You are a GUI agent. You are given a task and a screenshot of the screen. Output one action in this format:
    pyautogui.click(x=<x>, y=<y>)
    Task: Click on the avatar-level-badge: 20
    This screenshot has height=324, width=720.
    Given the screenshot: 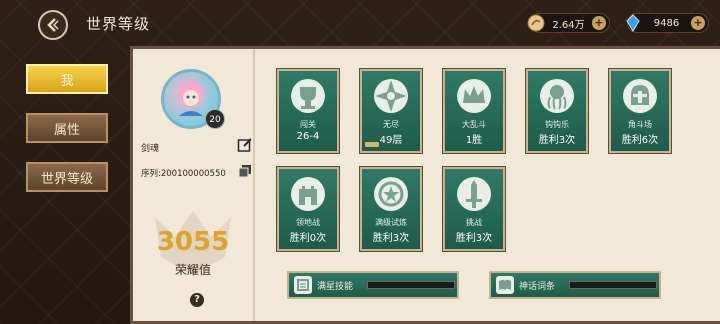 What is the action you would take?
    pyautogui.click(x=215, y=119)
    